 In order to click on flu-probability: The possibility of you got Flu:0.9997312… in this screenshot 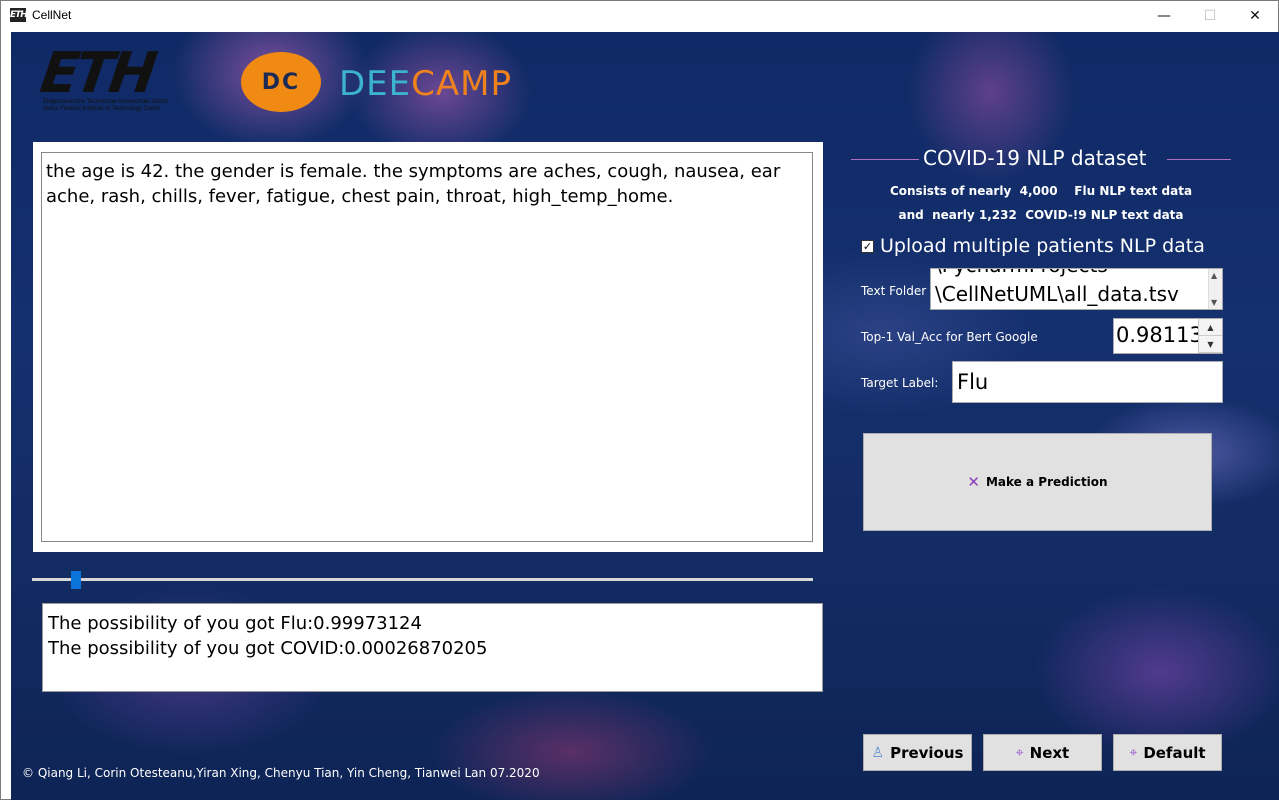, I will do `click(235, 623)`.